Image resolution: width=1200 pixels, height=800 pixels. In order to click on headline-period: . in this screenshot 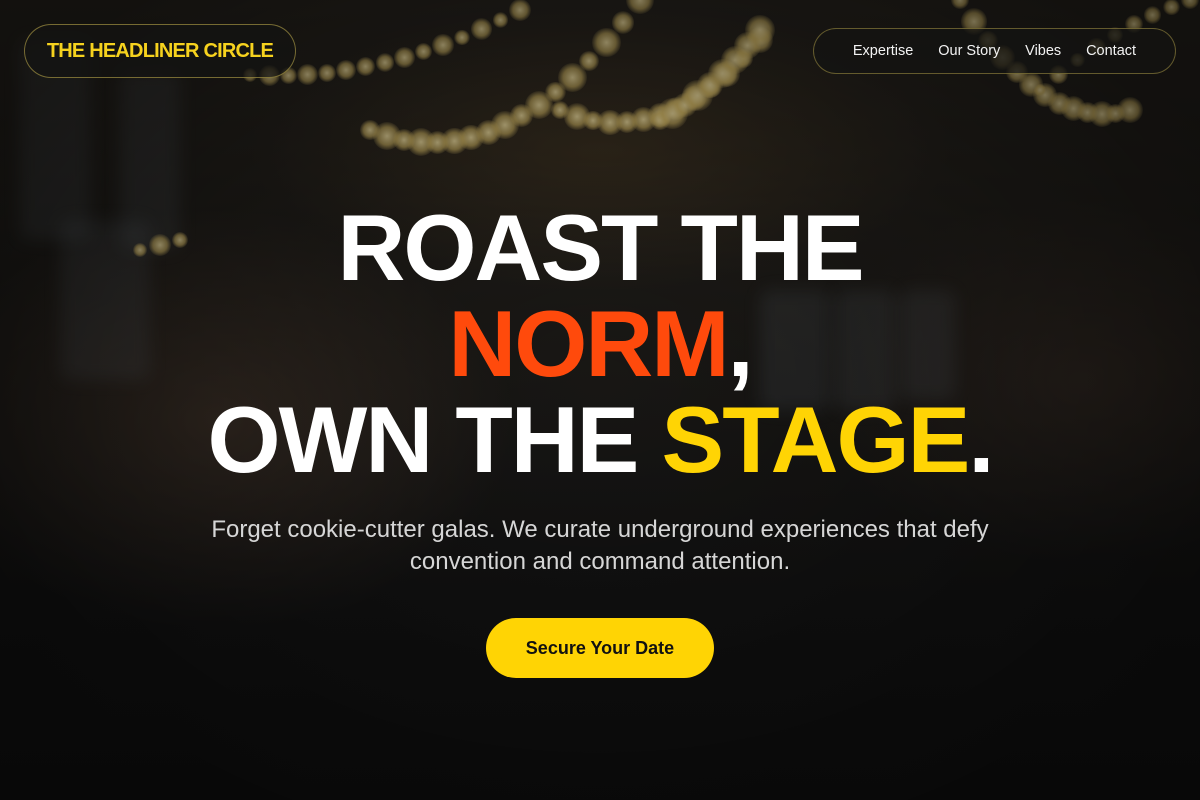, I will do `click(981, 439)`.